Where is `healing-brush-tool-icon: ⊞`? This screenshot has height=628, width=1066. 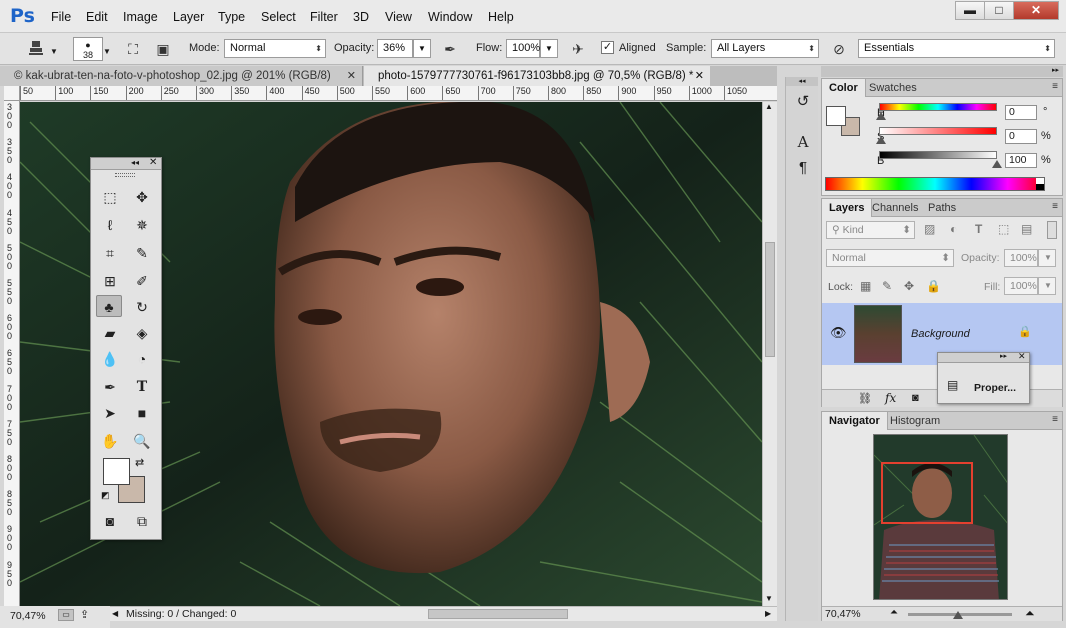 healing-brush-tool-icon: ⊞ is located at coordinates (110, 281).